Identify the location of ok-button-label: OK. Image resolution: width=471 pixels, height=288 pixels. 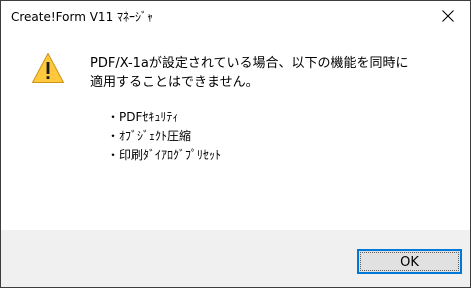
(409, 262).